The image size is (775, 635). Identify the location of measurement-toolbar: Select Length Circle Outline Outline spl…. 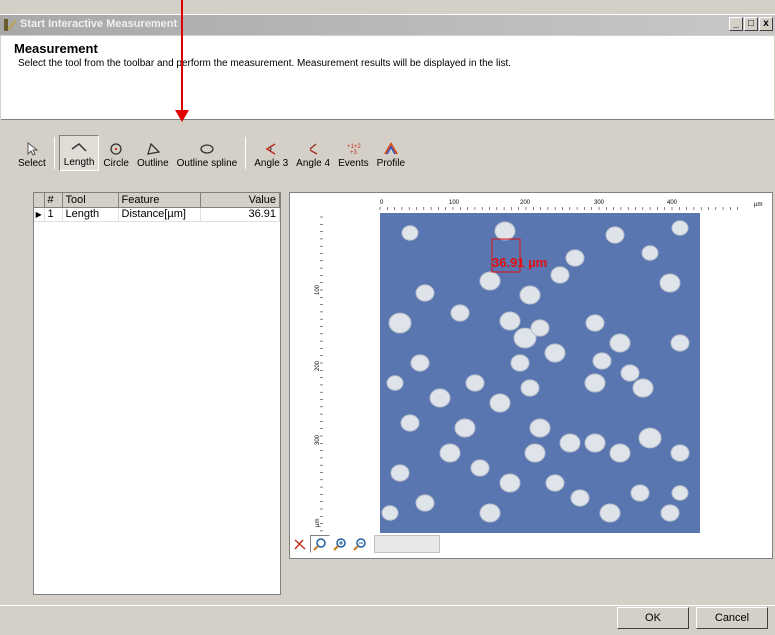
(211, 153).